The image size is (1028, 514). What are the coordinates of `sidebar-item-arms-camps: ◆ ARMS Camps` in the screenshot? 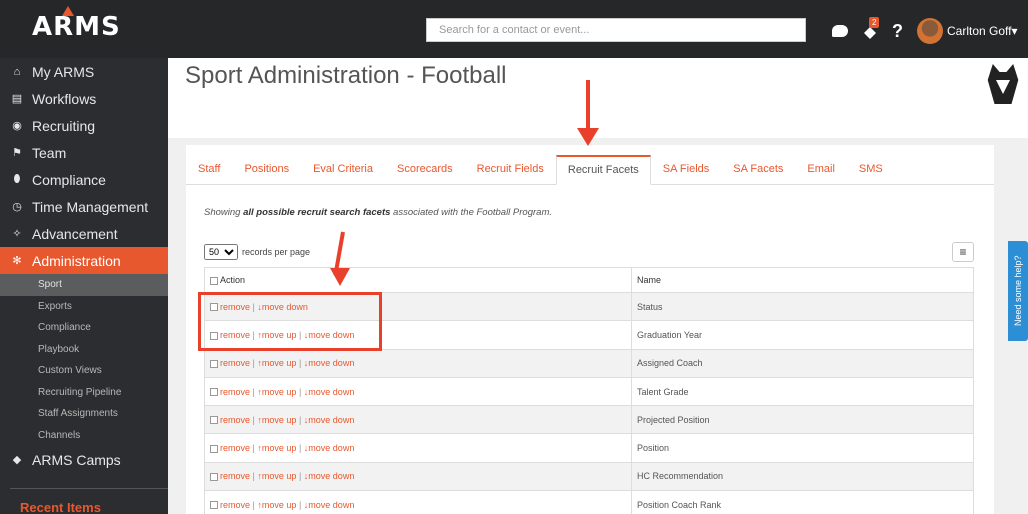 It's located at (84, 459).